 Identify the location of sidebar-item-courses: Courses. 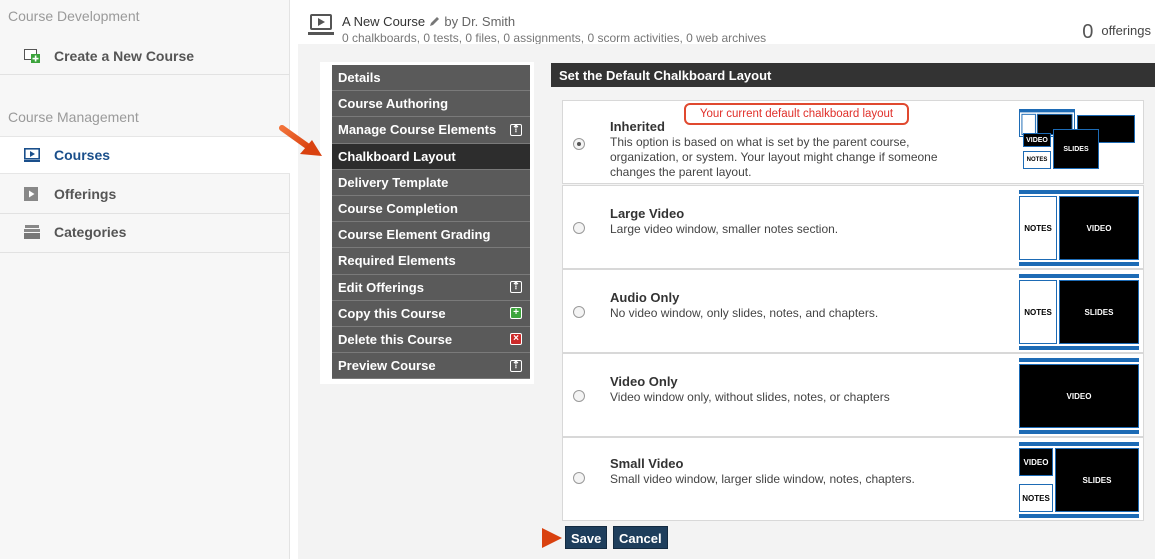
(145, 155).